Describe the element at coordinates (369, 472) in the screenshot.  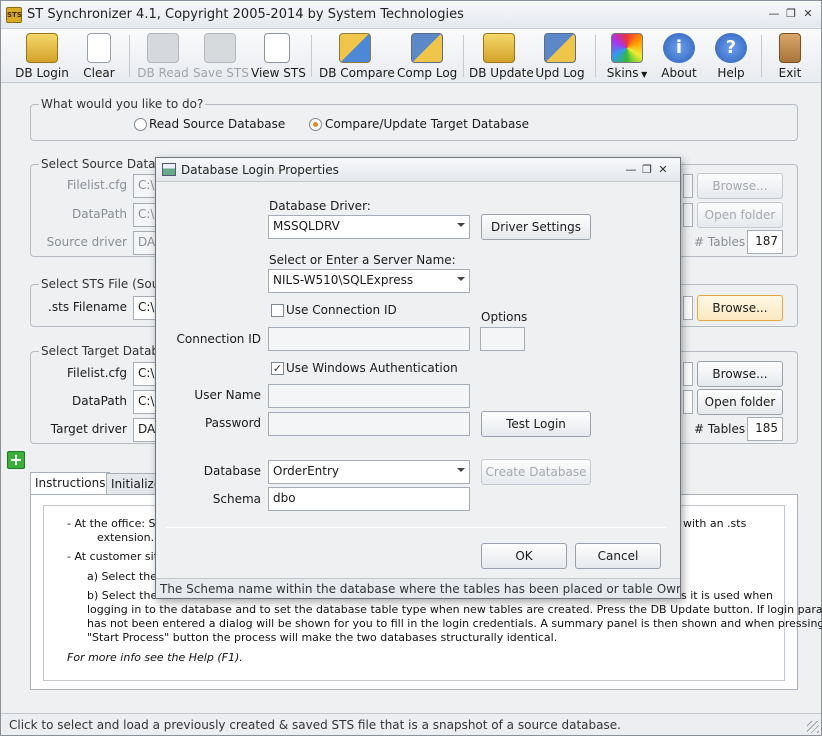
I see `database-combo: OrderEntry` at that location.